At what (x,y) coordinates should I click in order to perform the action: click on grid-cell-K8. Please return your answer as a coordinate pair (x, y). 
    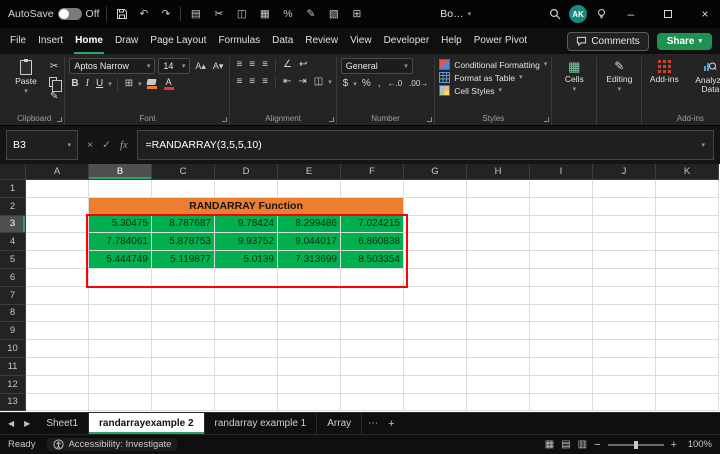
    Looking at the image, I should click on (687, 313).